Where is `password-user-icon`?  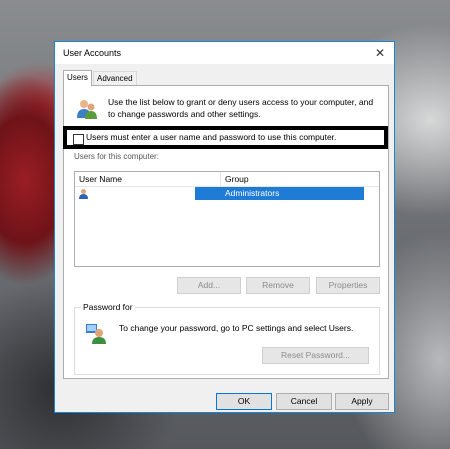 password-user-icon is located at coordinates (96, 334).